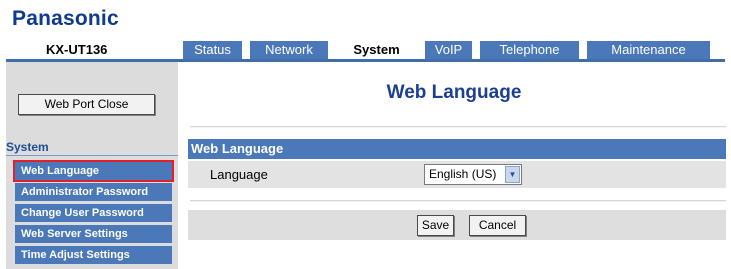 Image resolution: width=731 pixels, height=269 pixels. What do you see at coordinates (65, 18) in the screenshot?
I see `panasonic-logo: Panasonic` at bounding box center [65, 18].